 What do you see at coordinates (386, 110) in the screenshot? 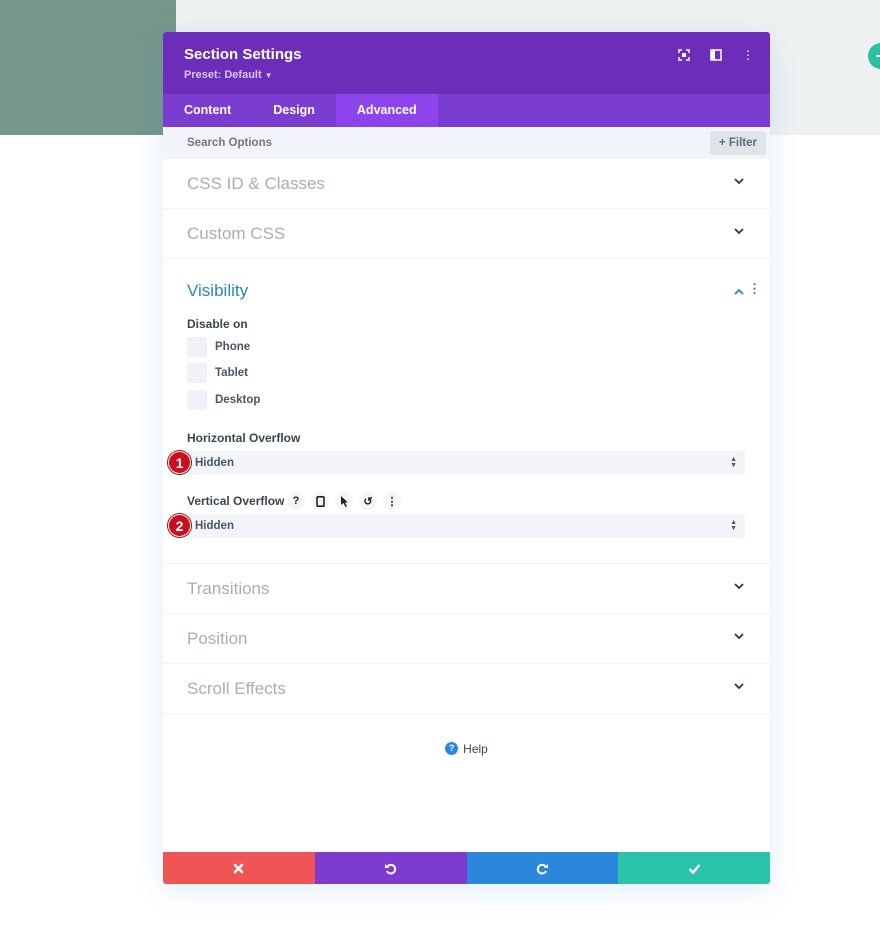
I see `tab-advanced: Advanced` at bounding box center [386, 110].